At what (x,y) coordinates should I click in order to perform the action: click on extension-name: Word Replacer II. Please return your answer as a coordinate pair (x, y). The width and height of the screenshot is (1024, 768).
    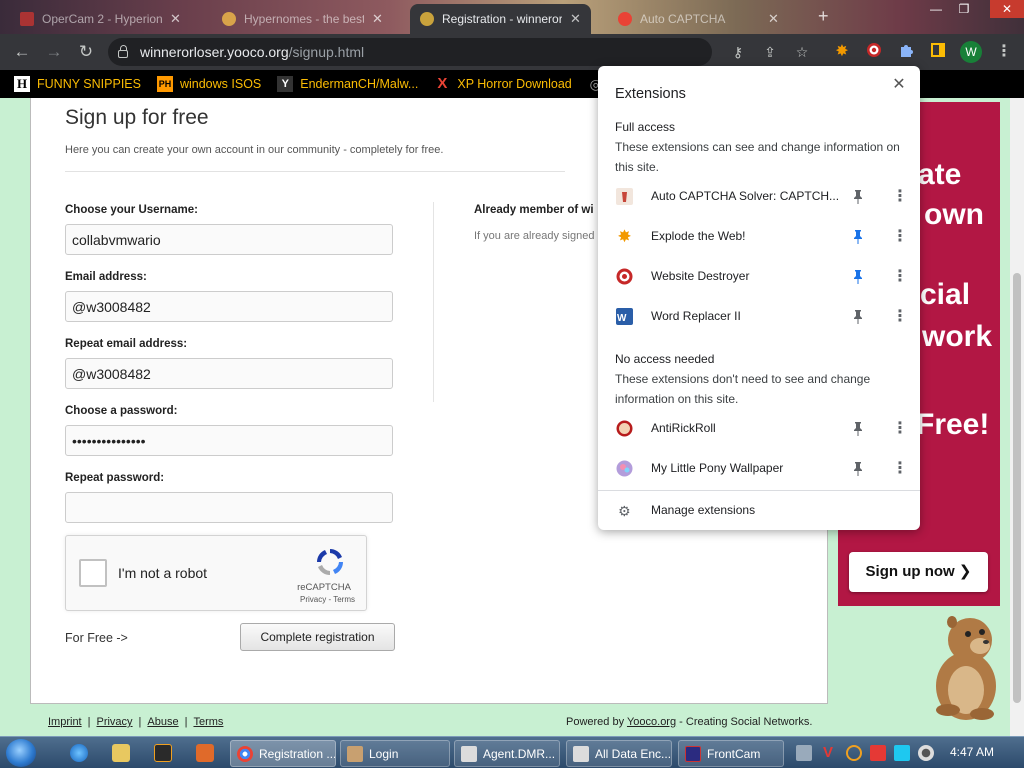
    Looking at the image, I should click on (696, 316).